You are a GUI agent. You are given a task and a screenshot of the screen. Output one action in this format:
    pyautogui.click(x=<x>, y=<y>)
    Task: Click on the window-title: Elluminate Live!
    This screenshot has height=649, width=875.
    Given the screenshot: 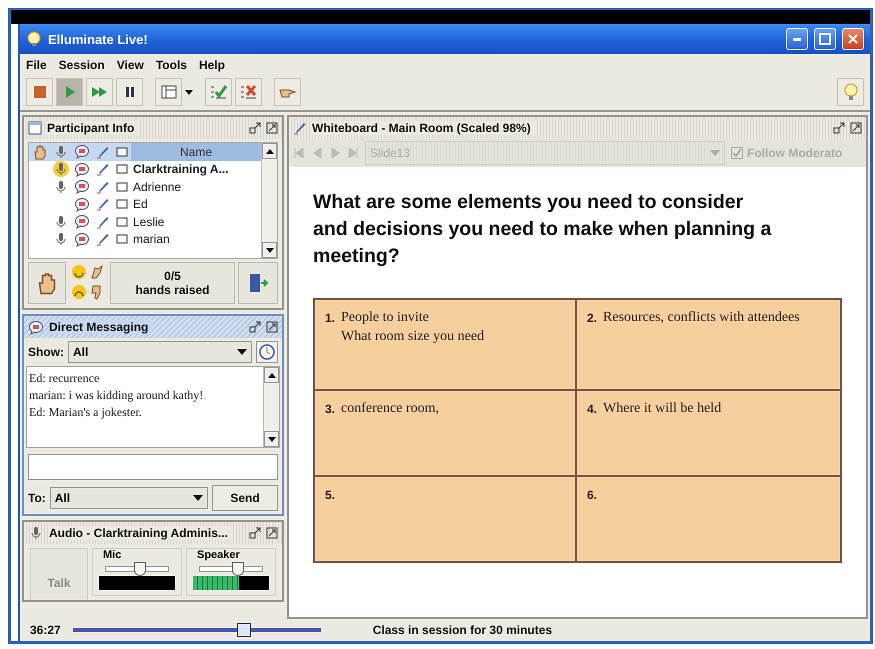 What is the action you would take?
    pyautogui.click(x=98, y=39)
    